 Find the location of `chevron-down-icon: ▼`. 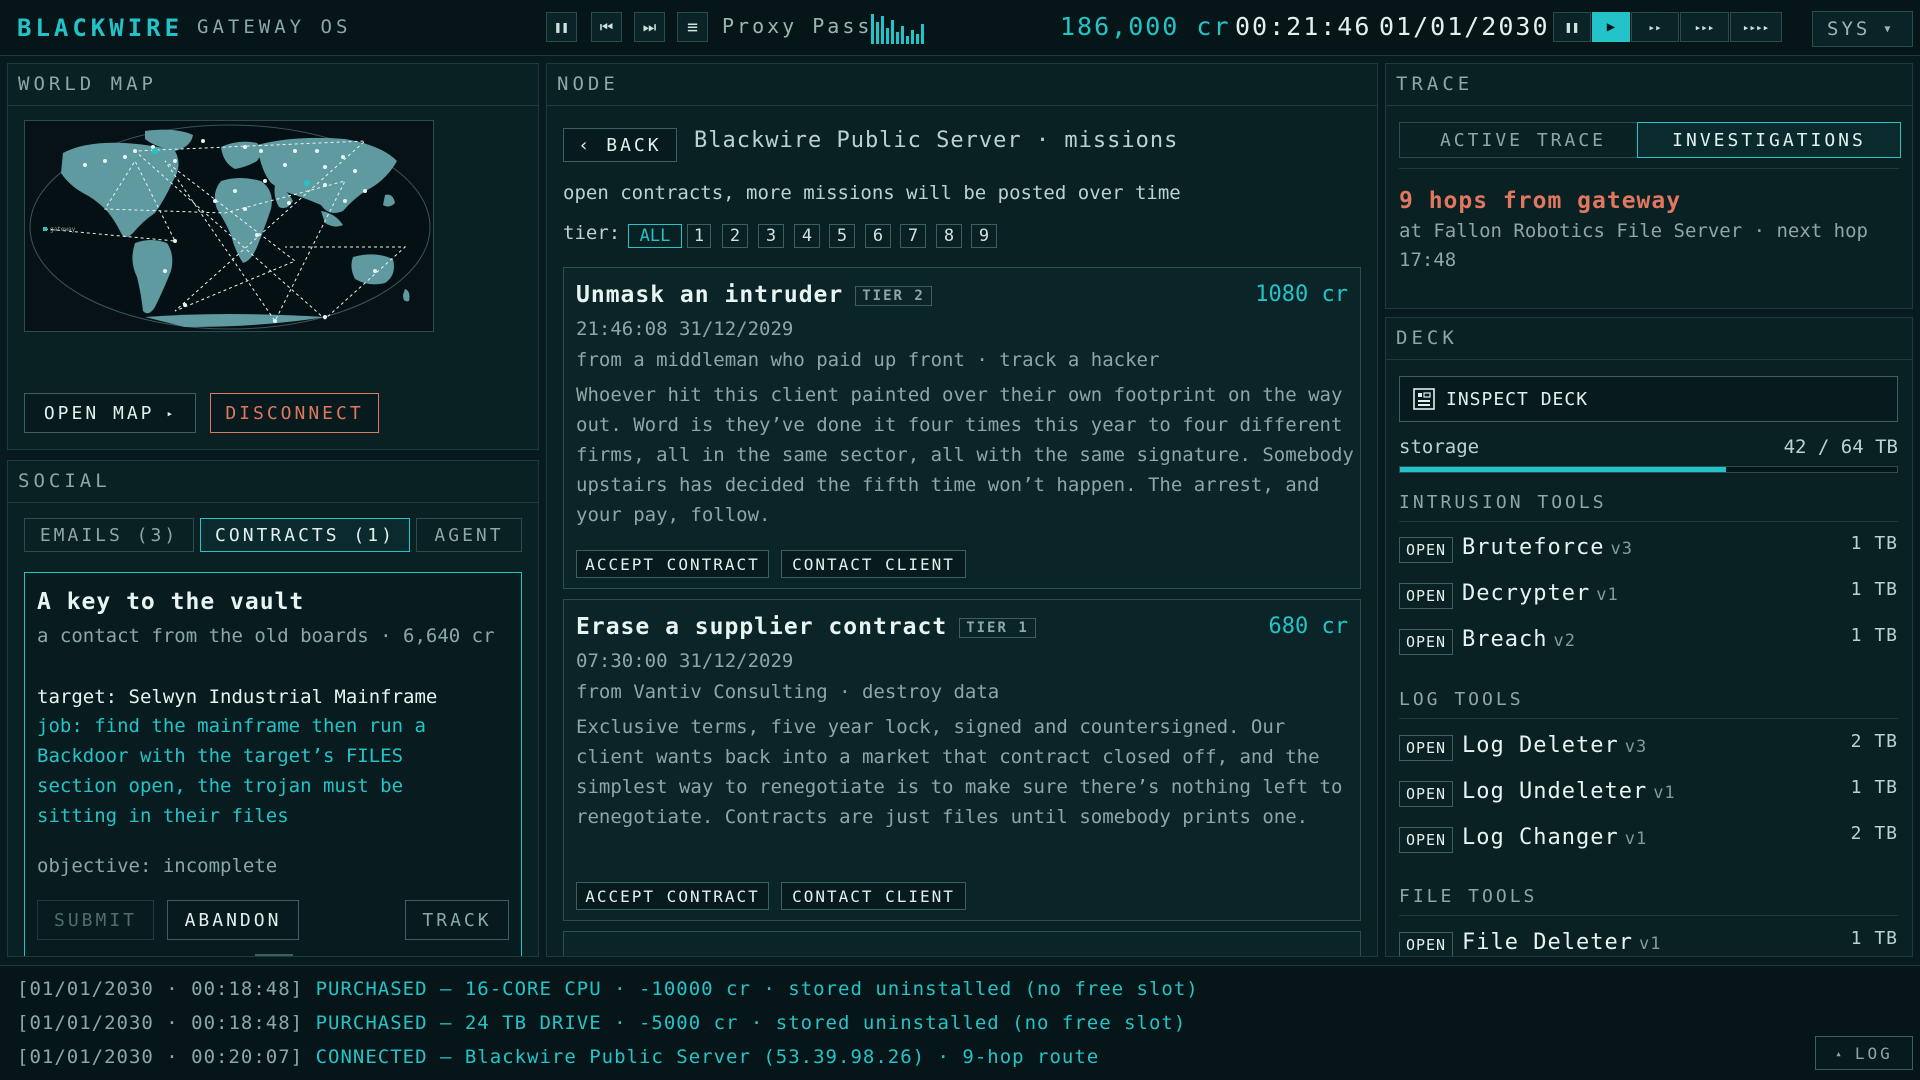

chevron-down-icon: ▼ is located at coordinates (1889, 29).